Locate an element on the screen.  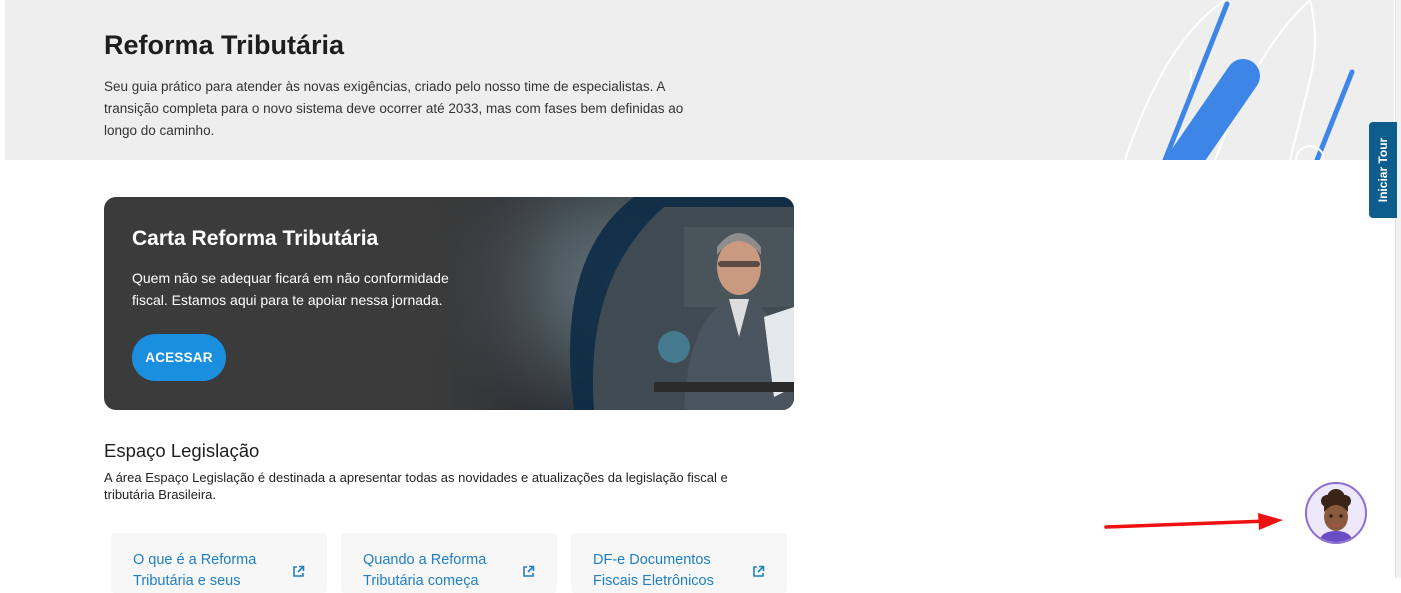
assistant-avatar-icon is located at coordinates (1336, 515).